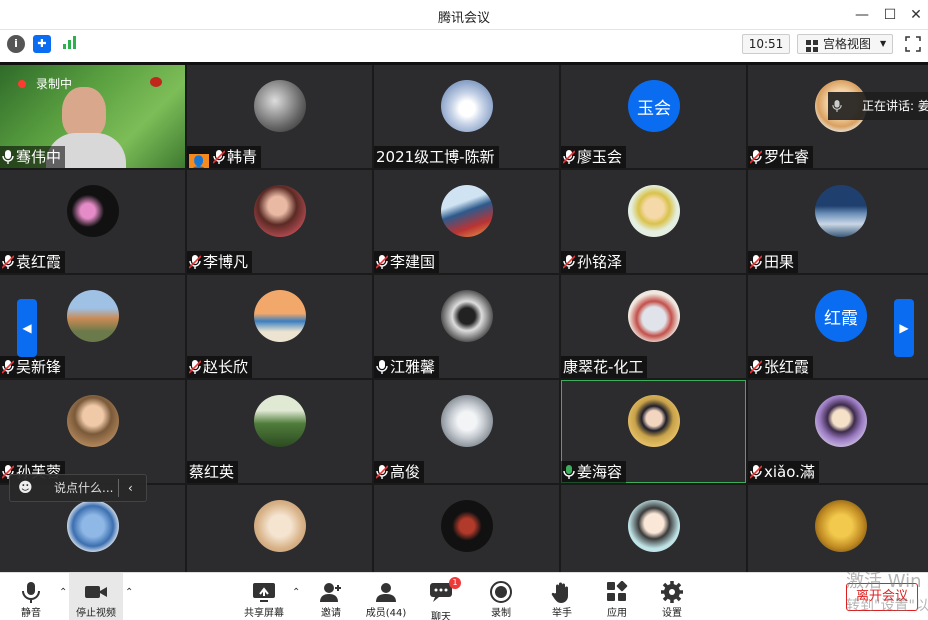 Image resolution: width=928 pixels, height=620 pixels. I want to click on video-tile-self: 录制中 骞伟中, so click(92, 116).